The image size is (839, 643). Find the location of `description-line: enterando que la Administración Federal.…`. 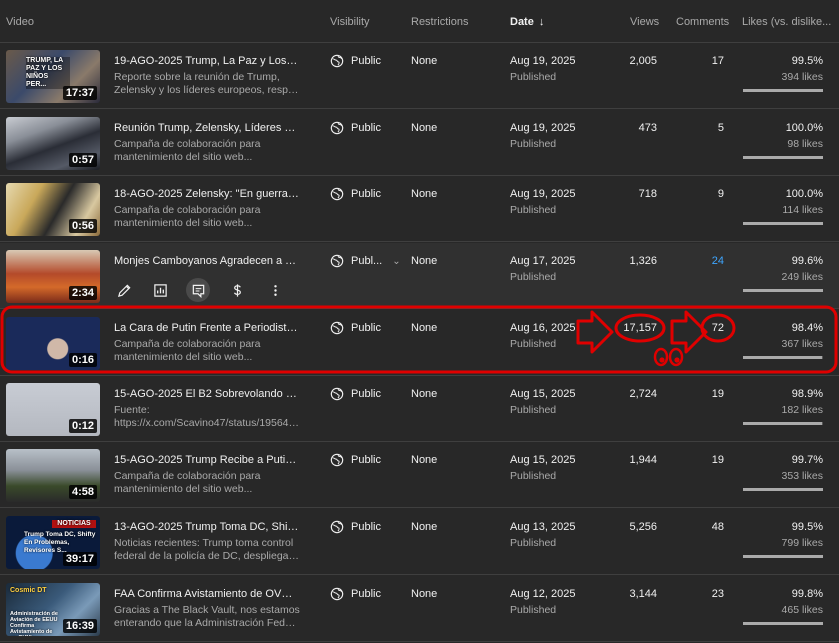

description-line: enterando que la Administración Federal.… is located at coordinates (207, 623).